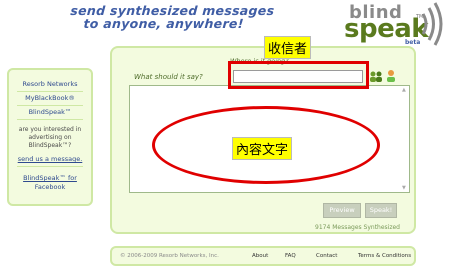 This screenshot has height=274, width=449. What do you see at coordinates (376, 76) in the screenshot?
I see `address-book-icon` at bounding box center [376, 76].